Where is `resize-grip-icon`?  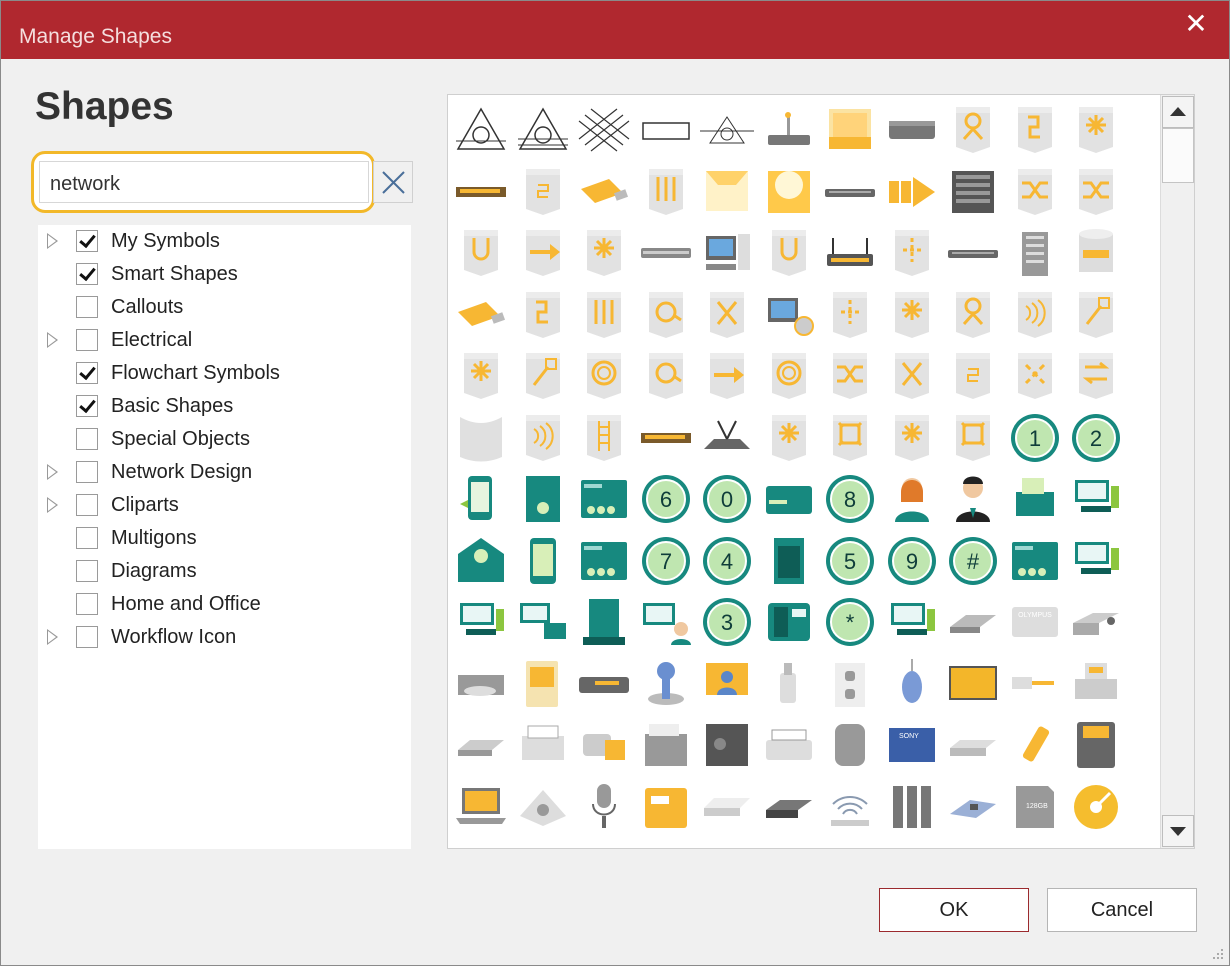 resize-grip-icon is located at coordinates (1219, 955).